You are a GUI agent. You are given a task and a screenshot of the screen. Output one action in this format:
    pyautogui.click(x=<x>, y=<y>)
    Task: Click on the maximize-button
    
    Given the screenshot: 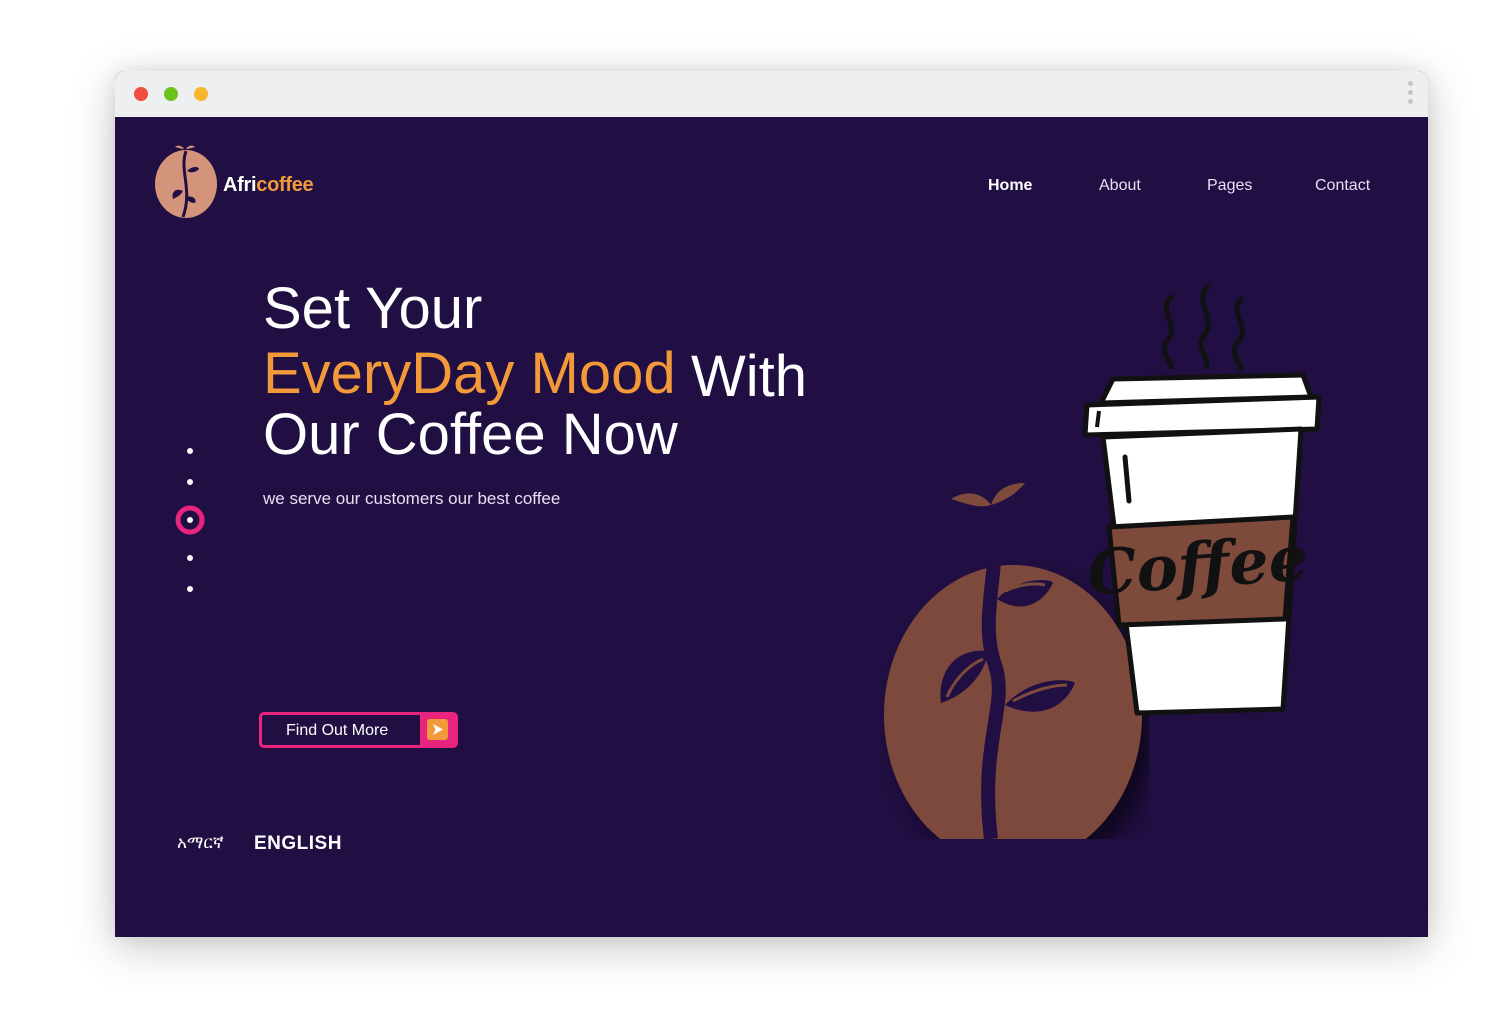 What is the action you would take?
    pyautogui.click(x=201, y=94)
    